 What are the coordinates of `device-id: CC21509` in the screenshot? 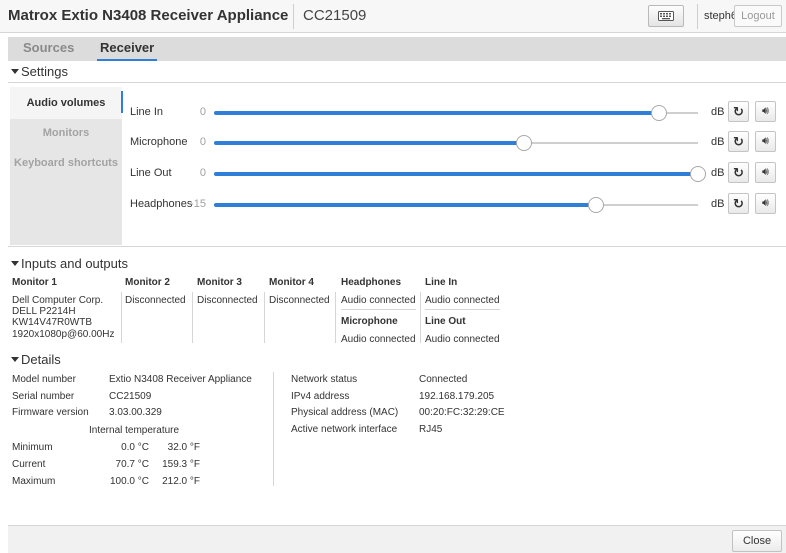 It's located at (335, 15).